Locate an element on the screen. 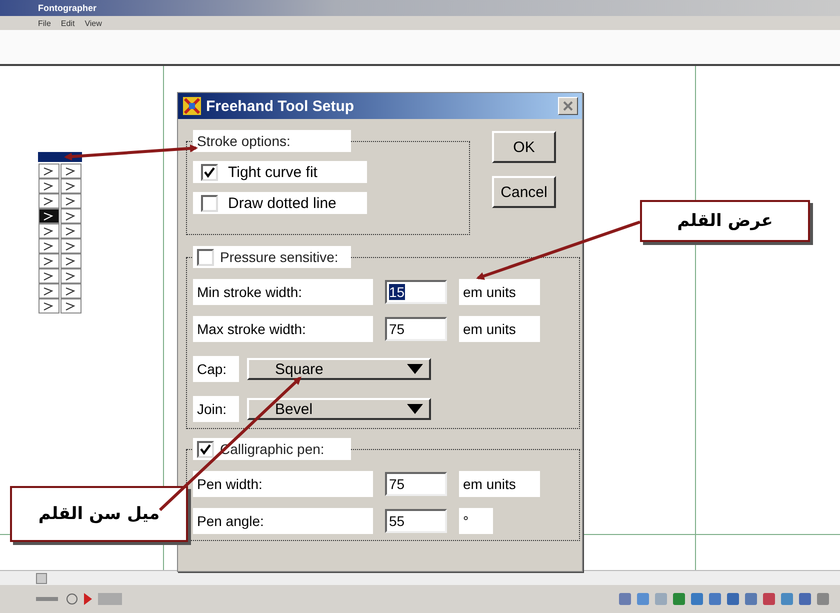 The width and height of the screenshot is (840, 613). dialog-title: Freehand Tool Setup is located at coordinates (281, 106).